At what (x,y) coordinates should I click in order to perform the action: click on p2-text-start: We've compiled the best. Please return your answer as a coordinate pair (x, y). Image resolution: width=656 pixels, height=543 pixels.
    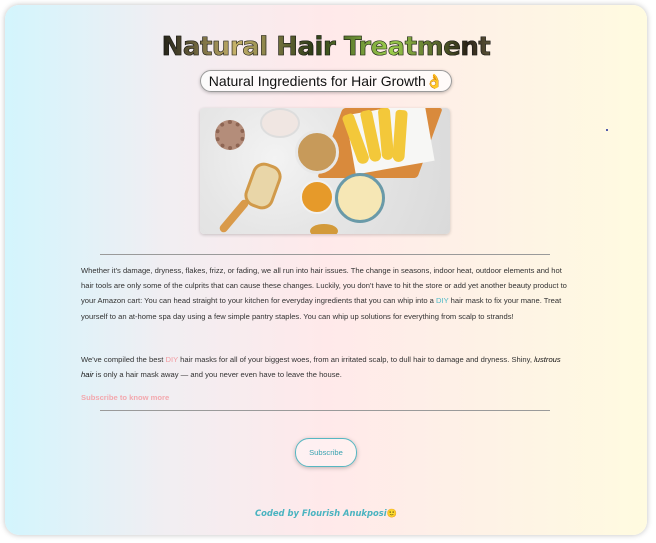
    Looking at the image, I should click on (123, 359).